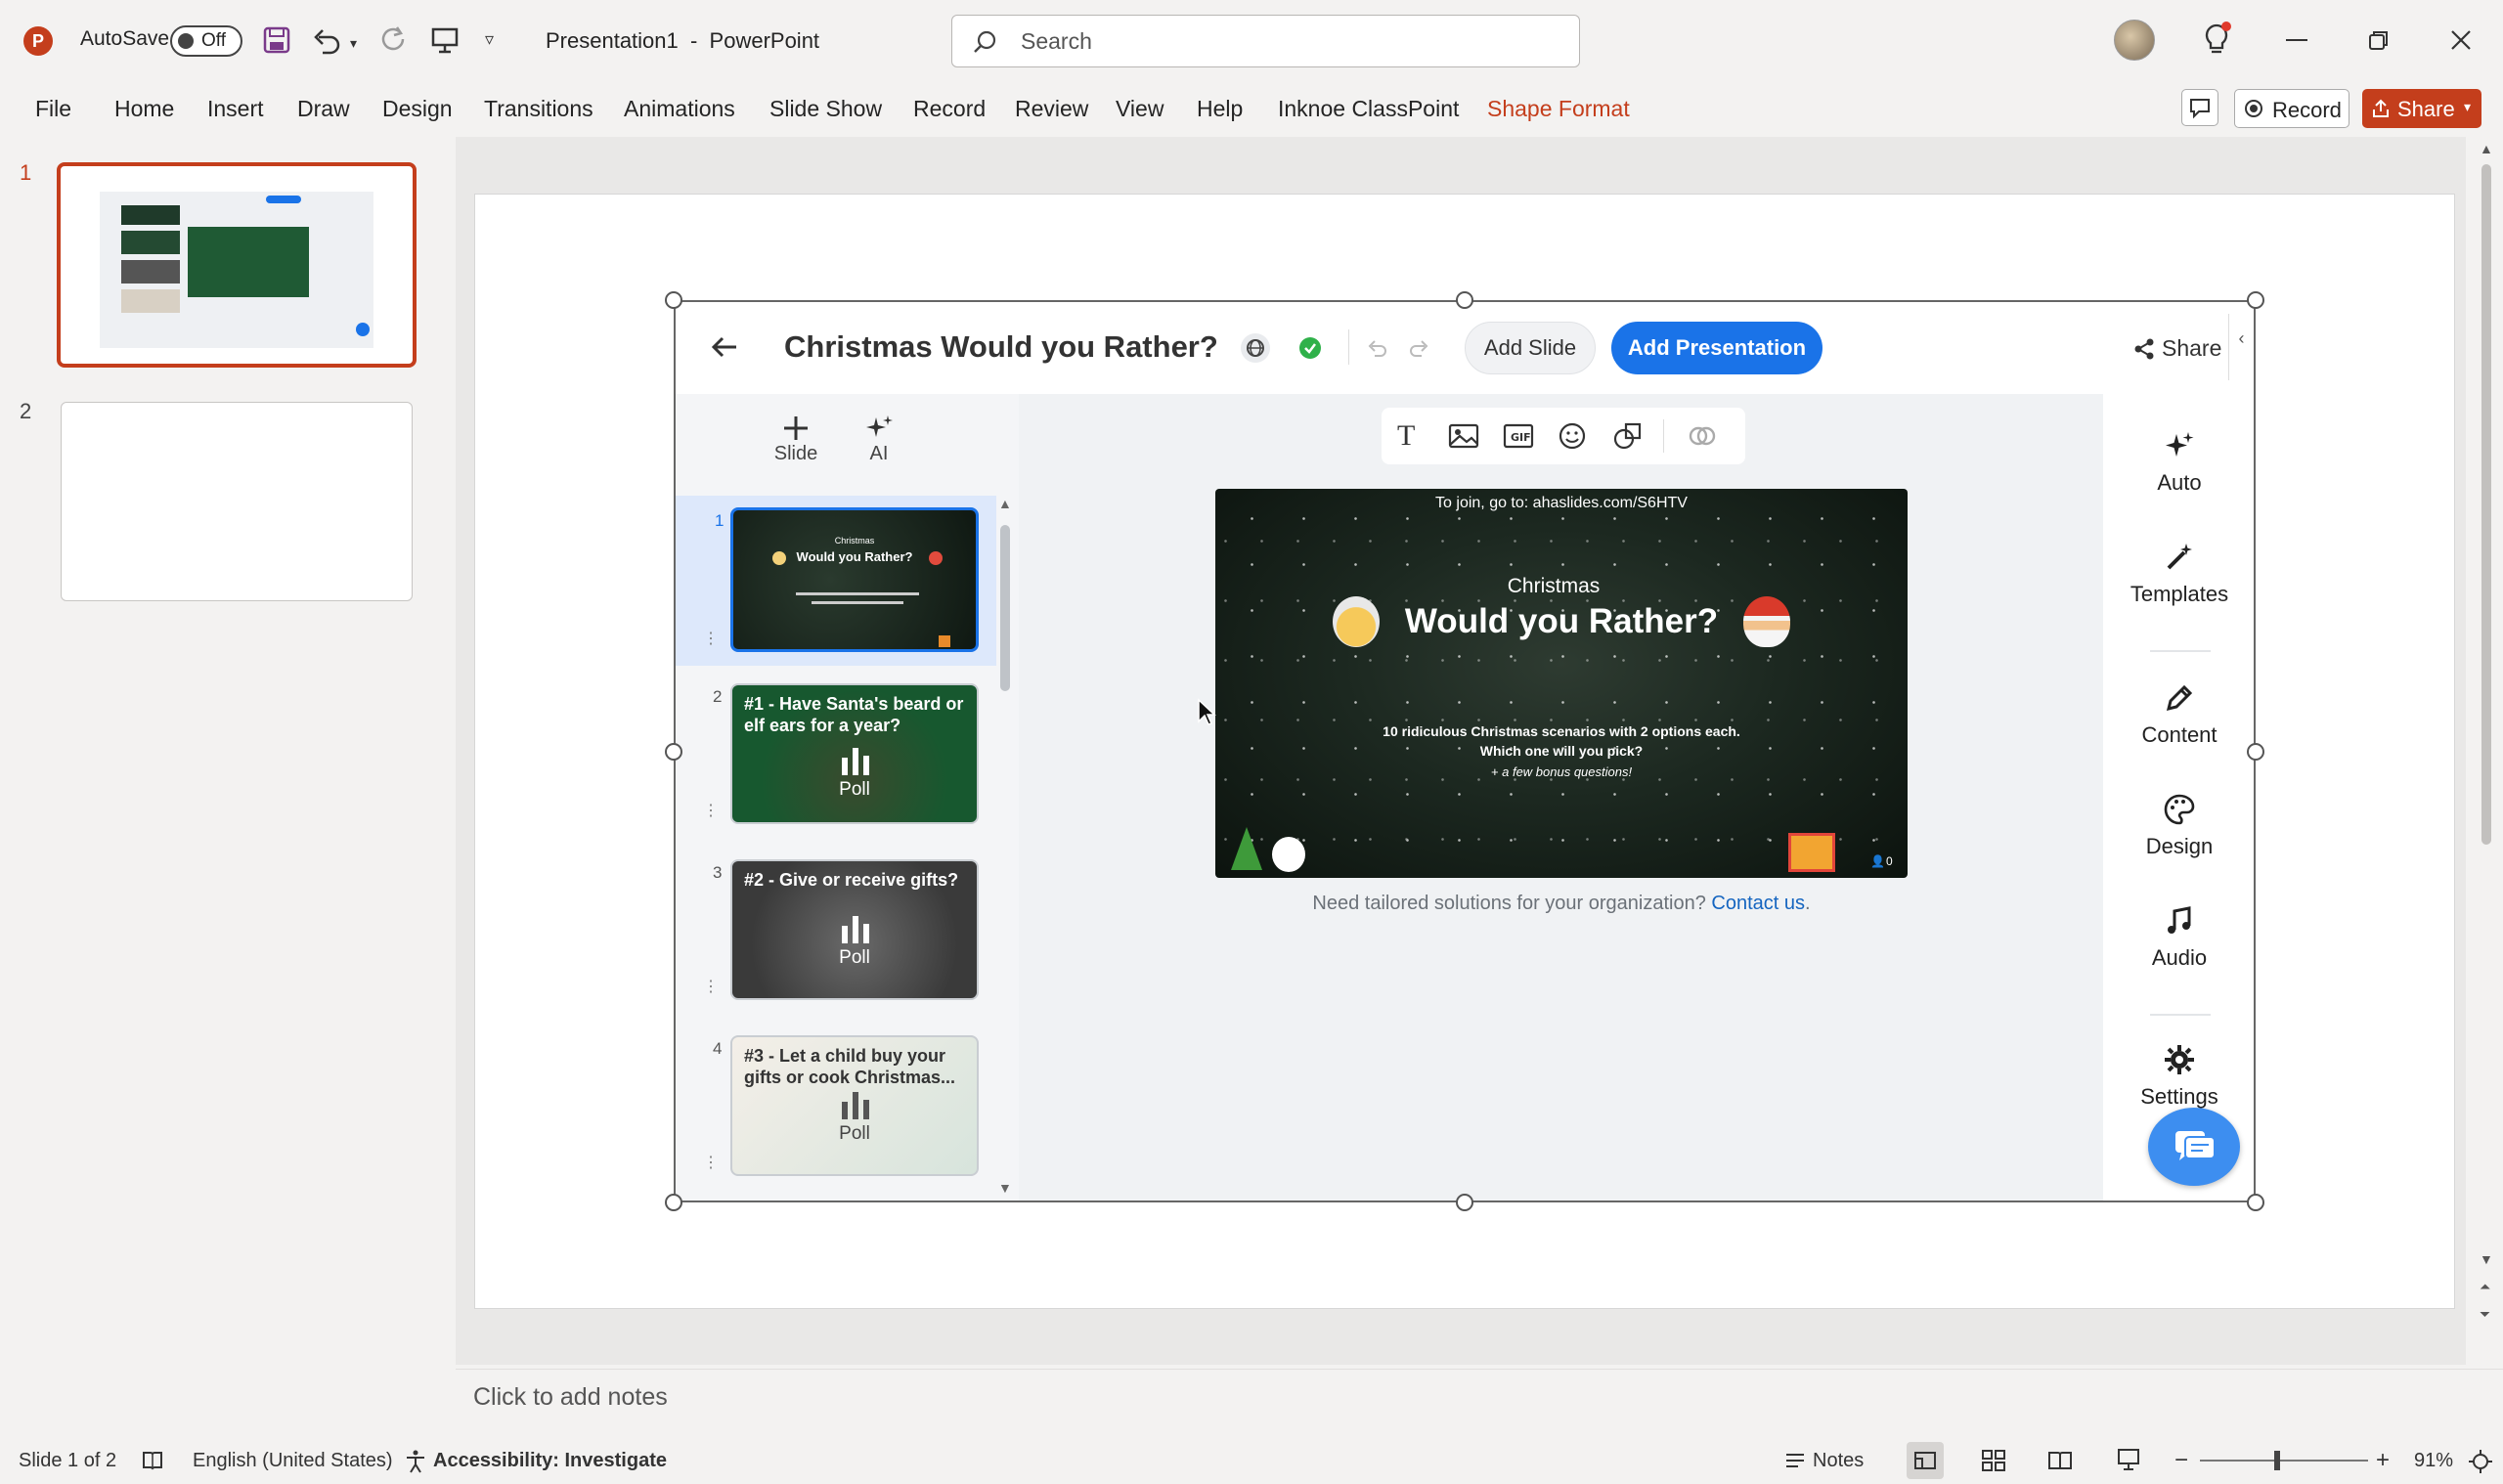  I want to click on zoom-slider, so click(2284, 1460).